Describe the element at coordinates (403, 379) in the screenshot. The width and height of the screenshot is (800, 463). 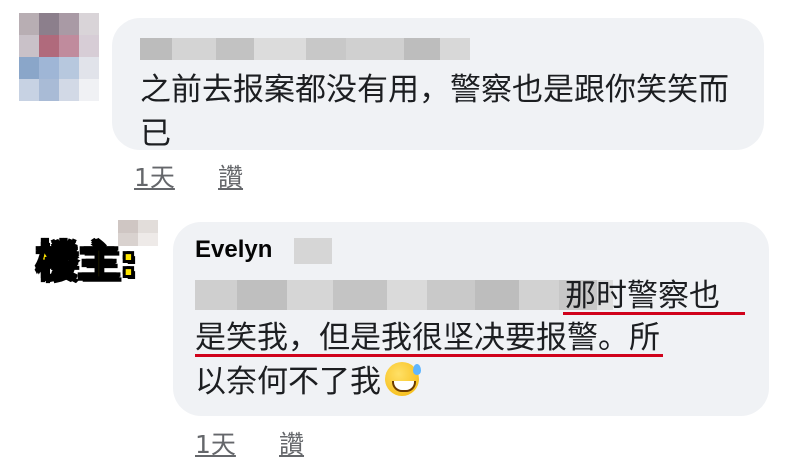
I see `grinning-face-with-sweat-icon` at that location.